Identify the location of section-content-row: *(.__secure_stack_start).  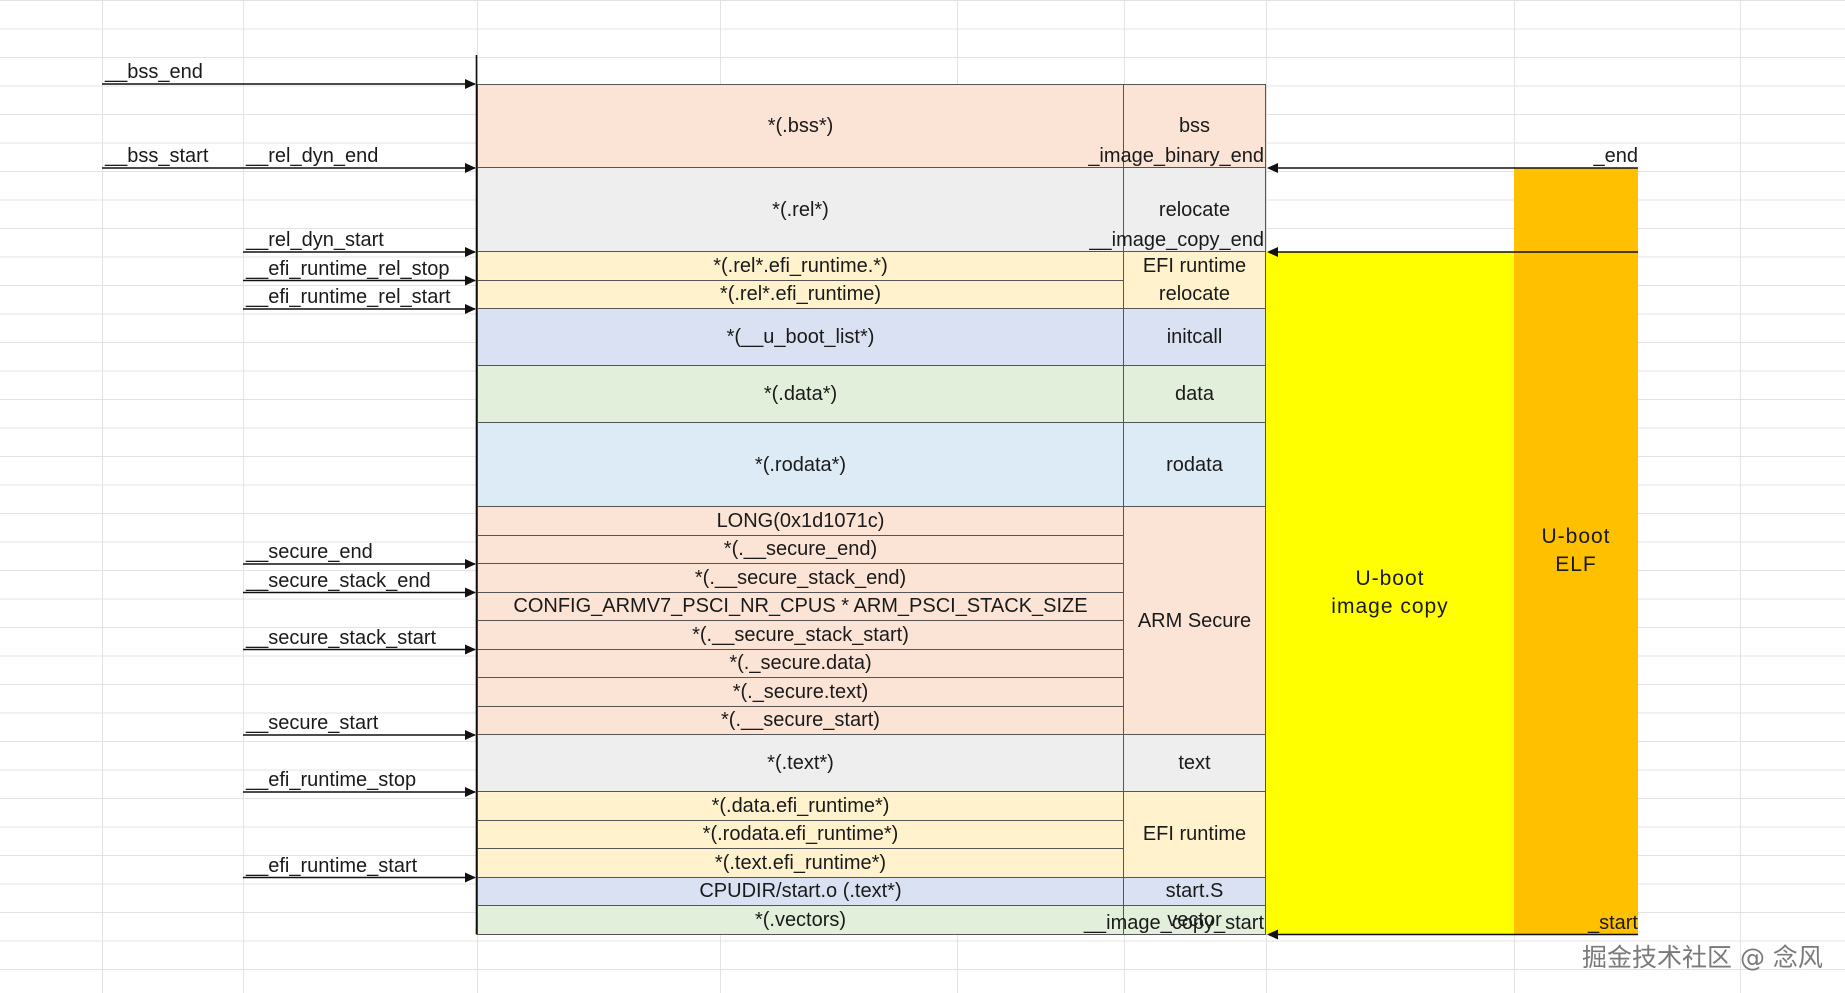
(800, 635).